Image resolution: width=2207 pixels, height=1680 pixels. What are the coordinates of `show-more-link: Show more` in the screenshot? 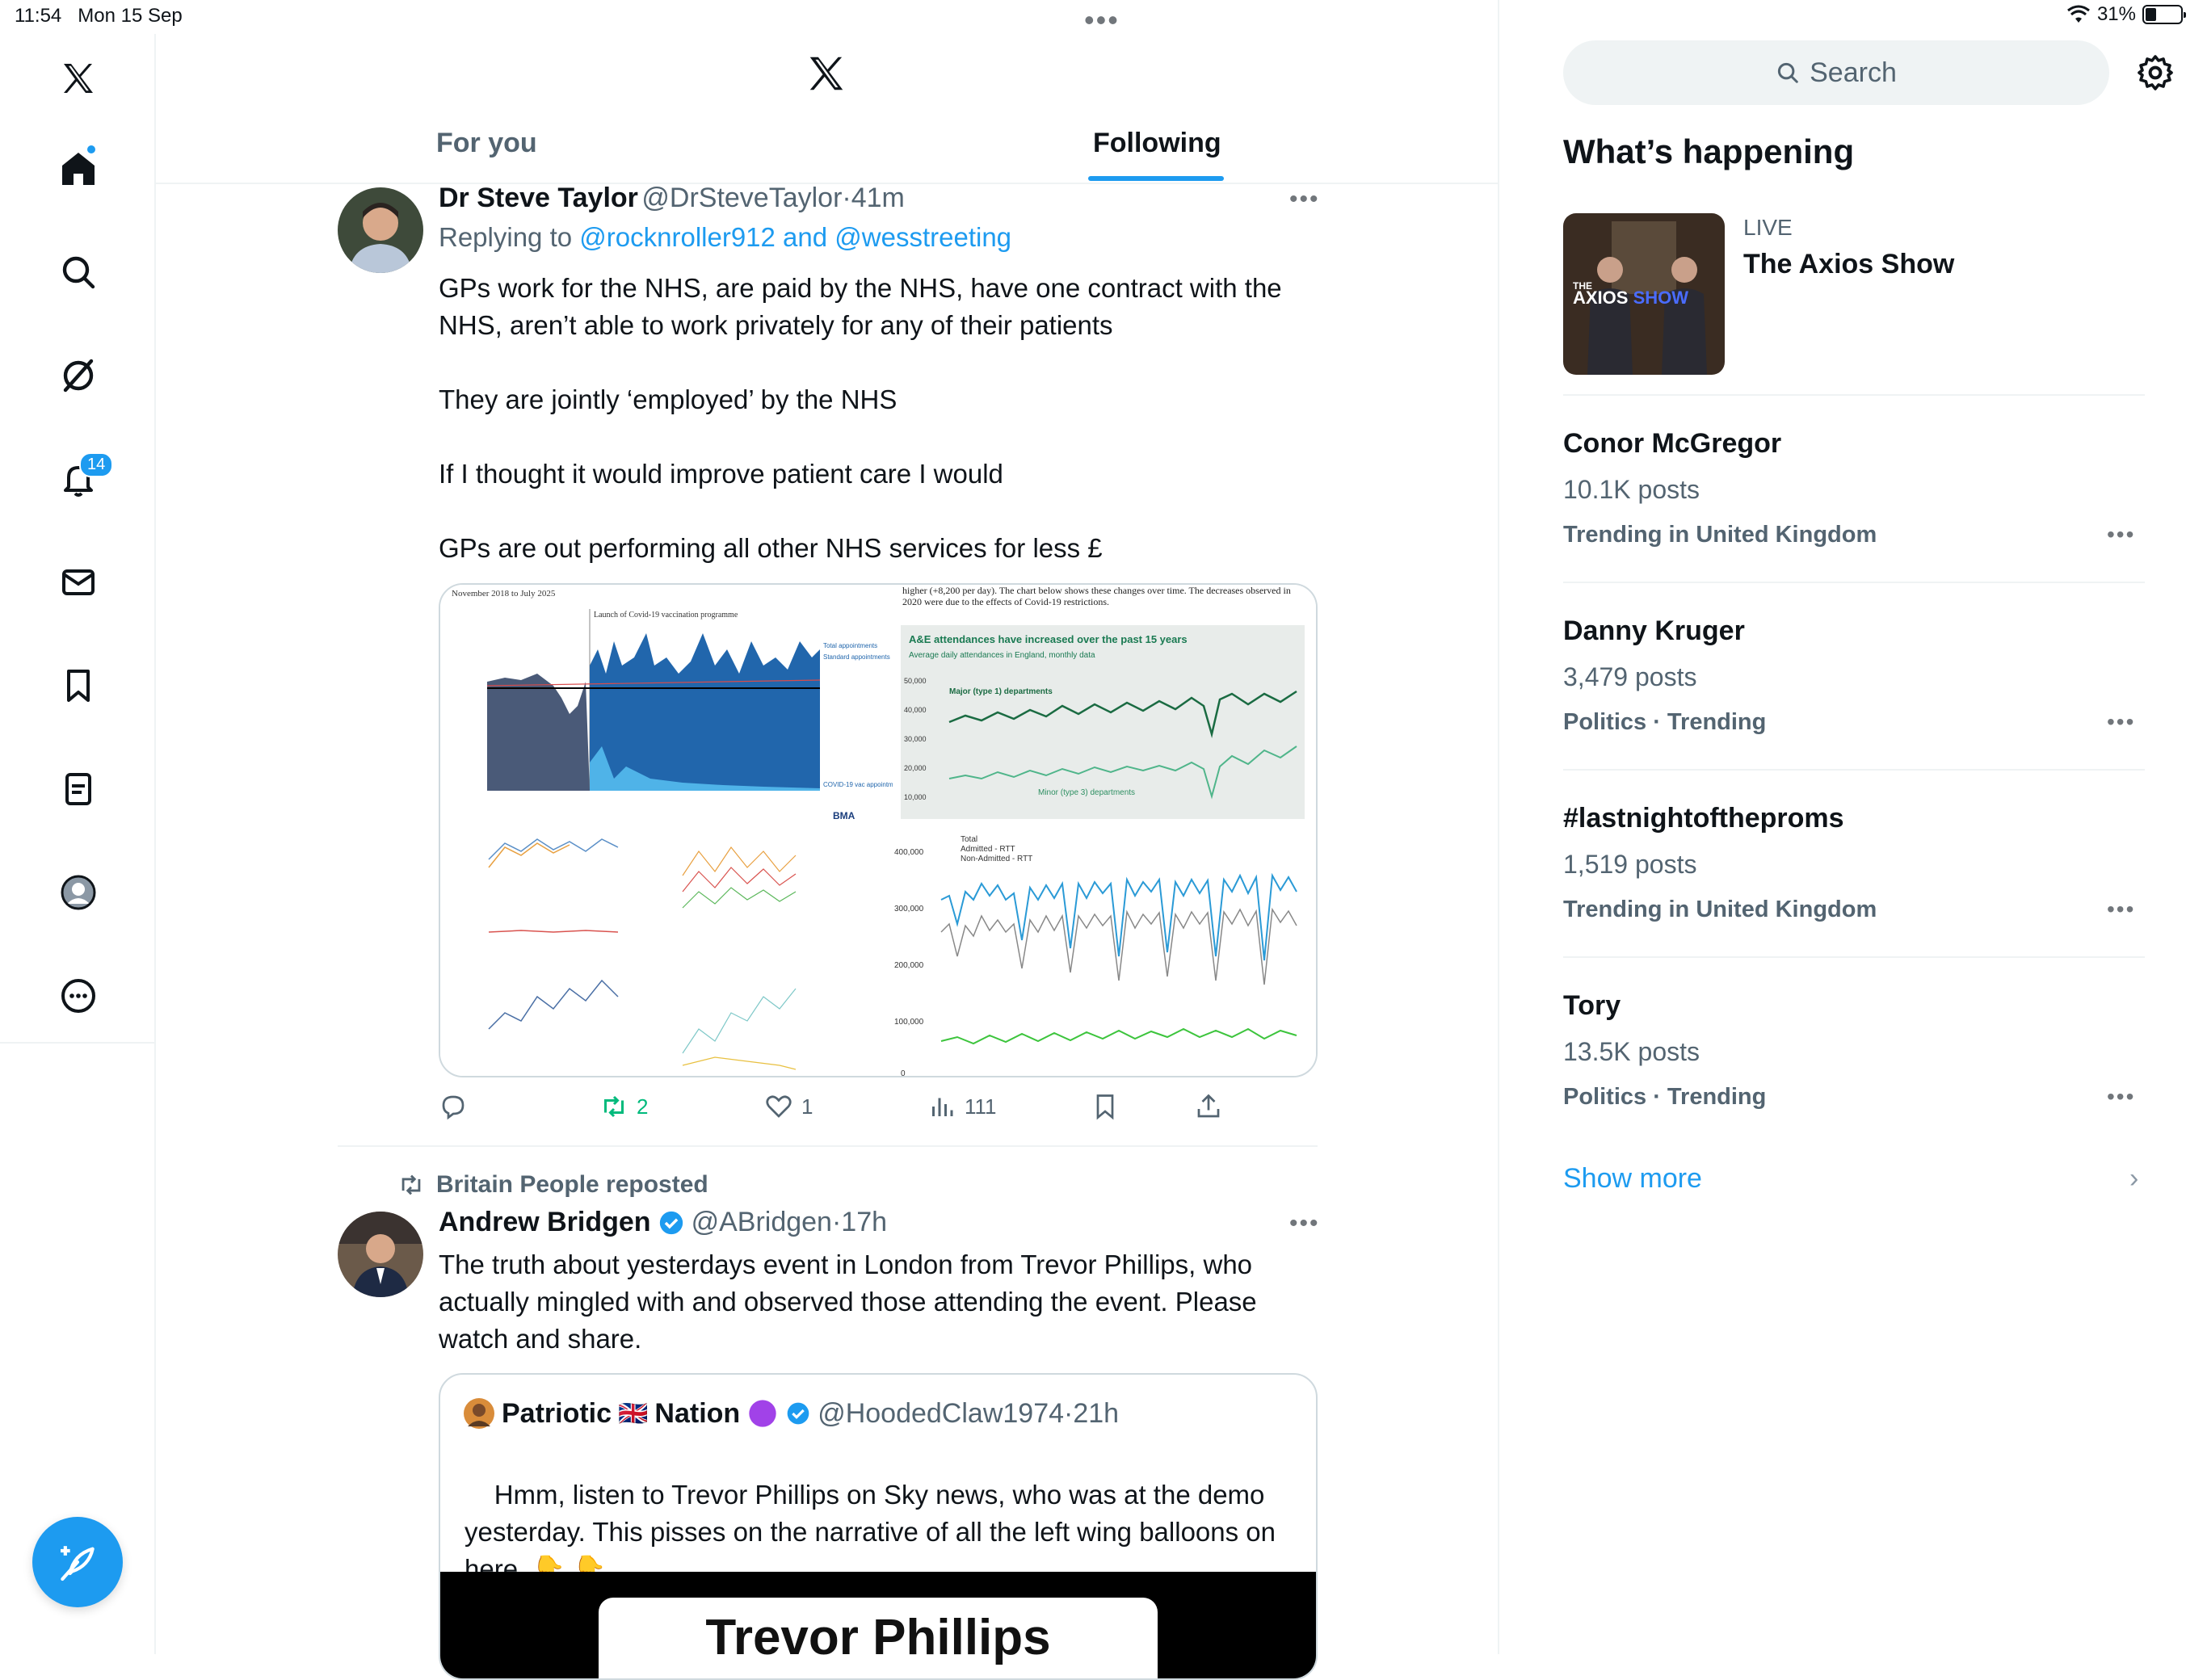 It's located at (1632, 1179).